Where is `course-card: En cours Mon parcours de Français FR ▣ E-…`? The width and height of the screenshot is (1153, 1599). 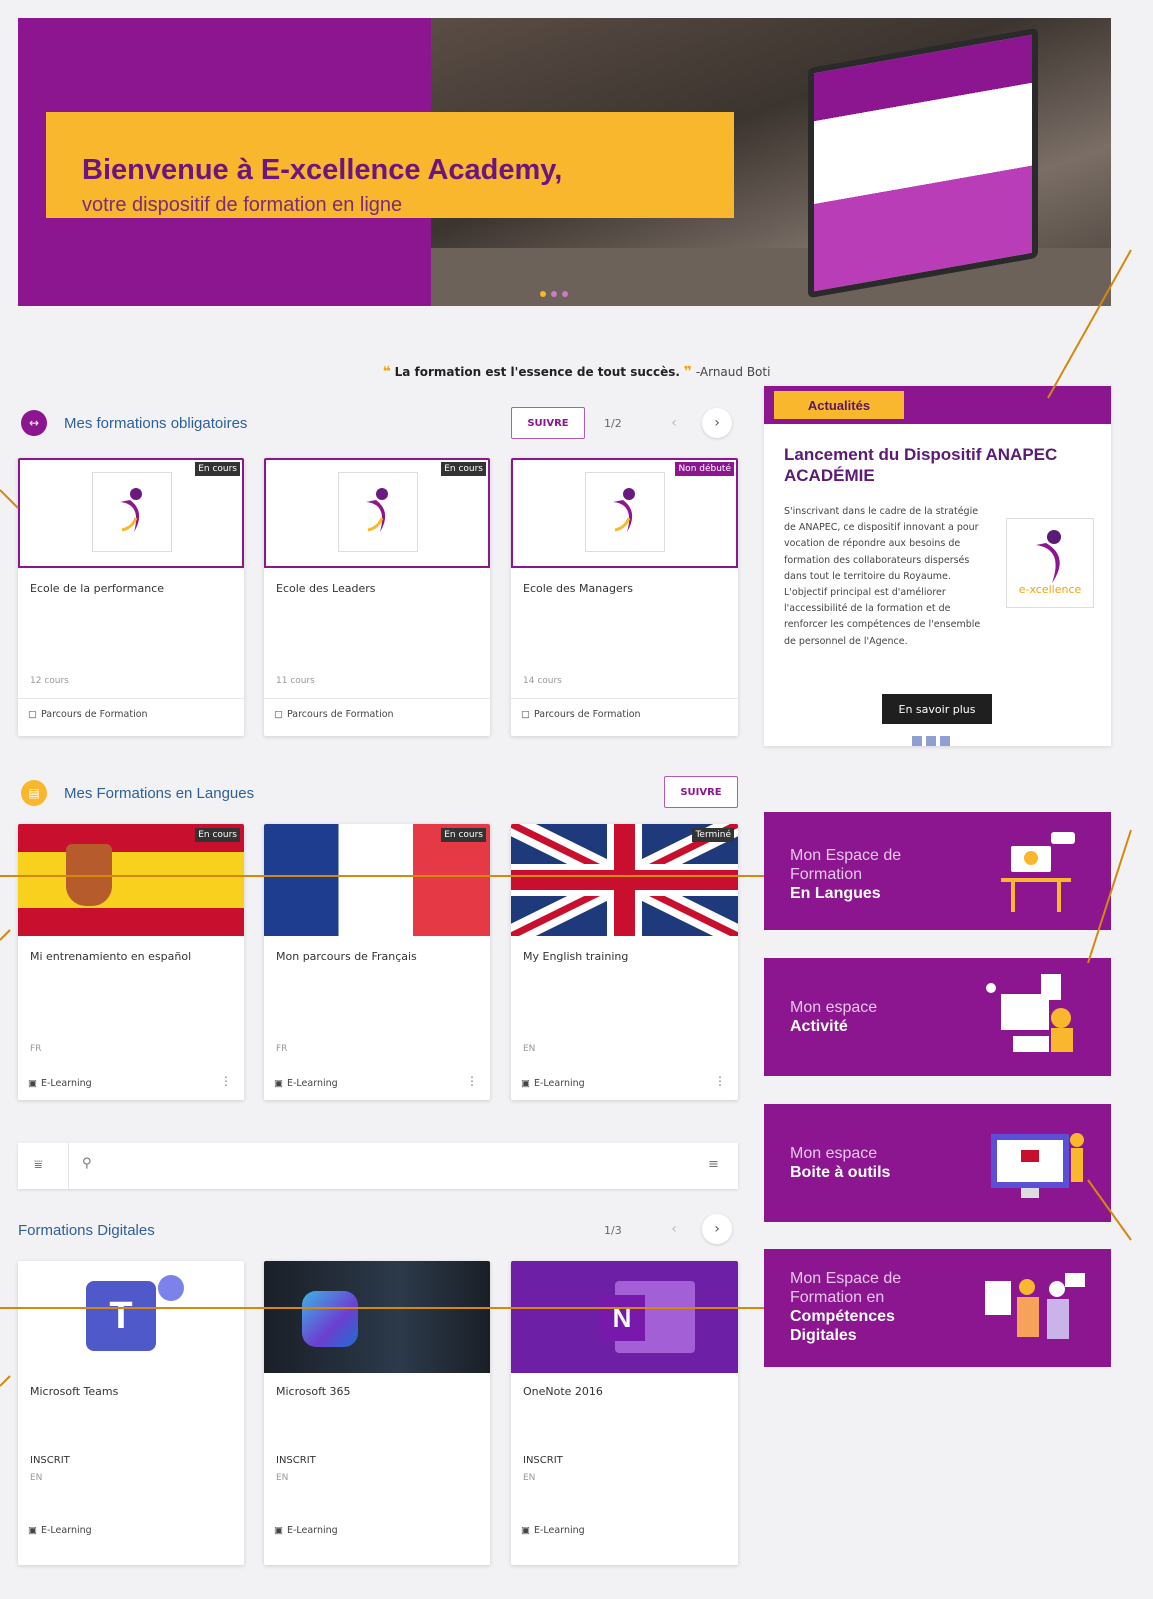 course-card: En cours Mon parcours de Français FR ▣ E-… is located at coordinates (377, 962).